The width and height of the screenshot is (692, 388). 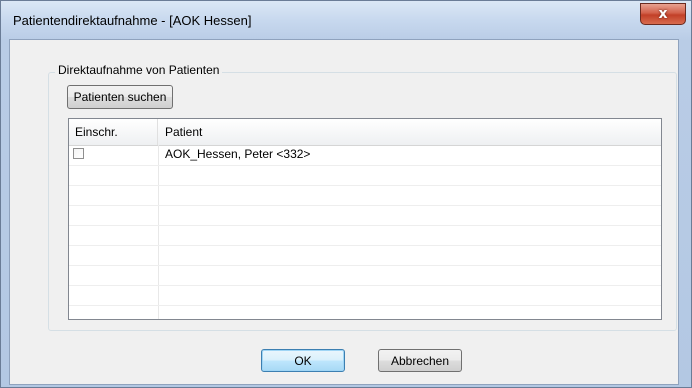 What do you see at coordinates (346, 20) in the screenshot?
I see `title-bar: Patientendirektaufnahme - [AOK Hessen] x` at bounding box center [346, 20].